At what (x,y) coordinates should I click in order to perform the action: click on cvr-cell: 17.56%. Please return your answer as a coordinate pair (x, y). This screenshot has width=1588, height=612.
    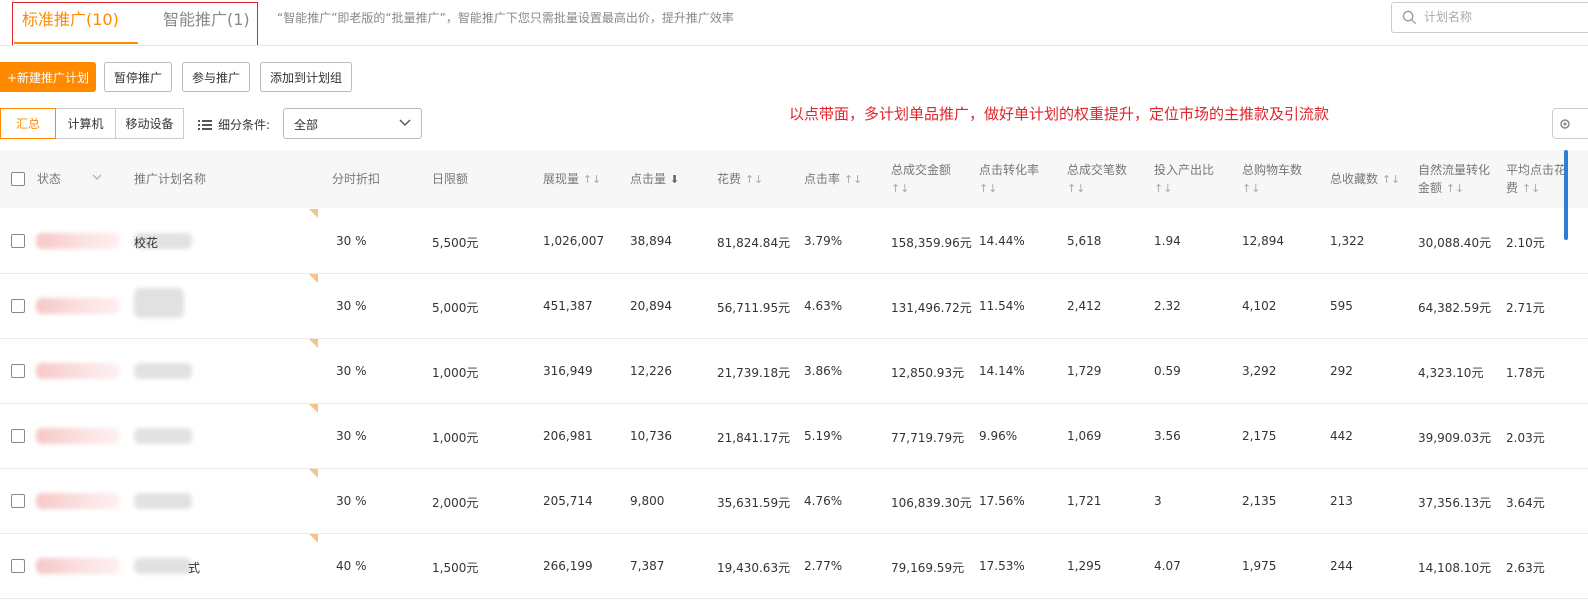
    Looking at the image, I should click on (1002, 501).